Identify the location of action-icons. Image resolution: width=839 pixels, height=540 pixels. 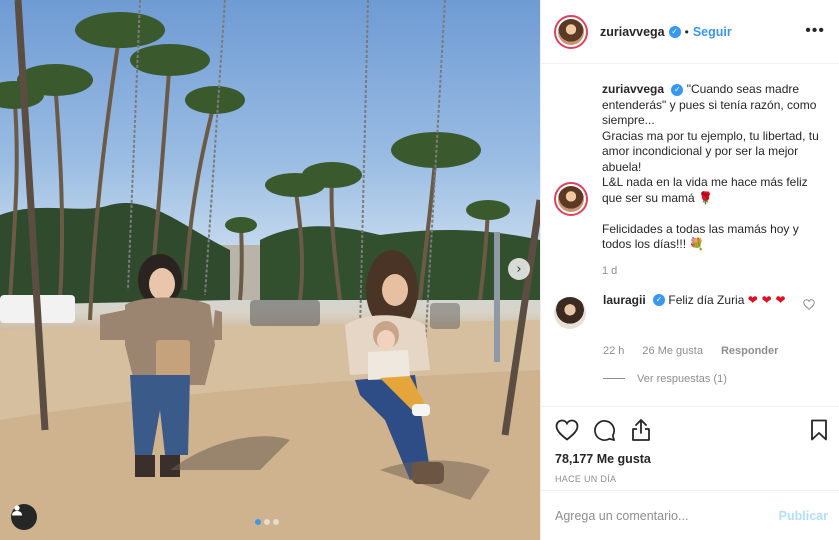
(691, 430).